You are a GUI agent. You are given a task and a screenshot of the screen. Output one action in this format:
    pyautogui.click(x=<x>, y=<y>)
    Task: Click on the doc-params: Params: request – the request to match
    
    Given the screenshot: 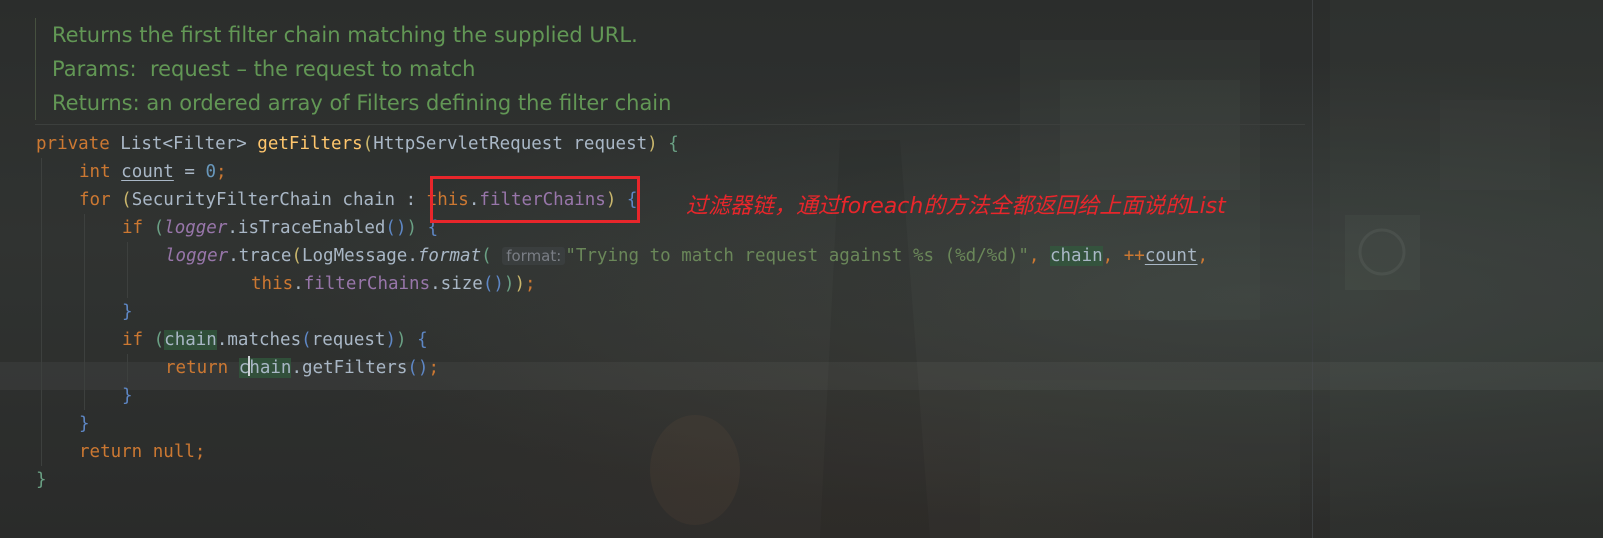 What is the action you would take?
    pyautogui.click(x=687, y=69)
    